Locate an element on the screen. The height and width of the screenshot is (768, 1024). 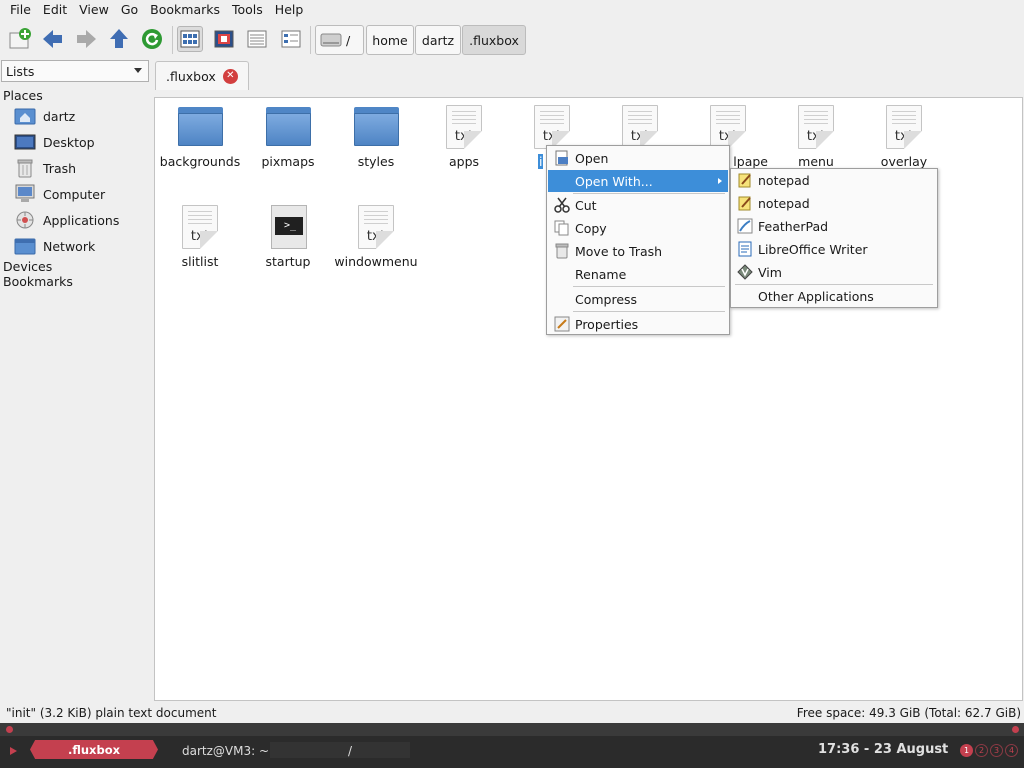
breadcrumb-dartz: dartz is located at coordinates (438, 40).